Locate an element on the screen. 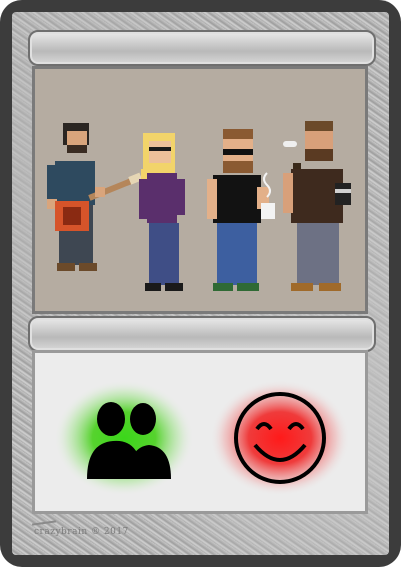 This screenshot has width=401, height=567. smiley-face-icon is located at coordinates (280, 438).